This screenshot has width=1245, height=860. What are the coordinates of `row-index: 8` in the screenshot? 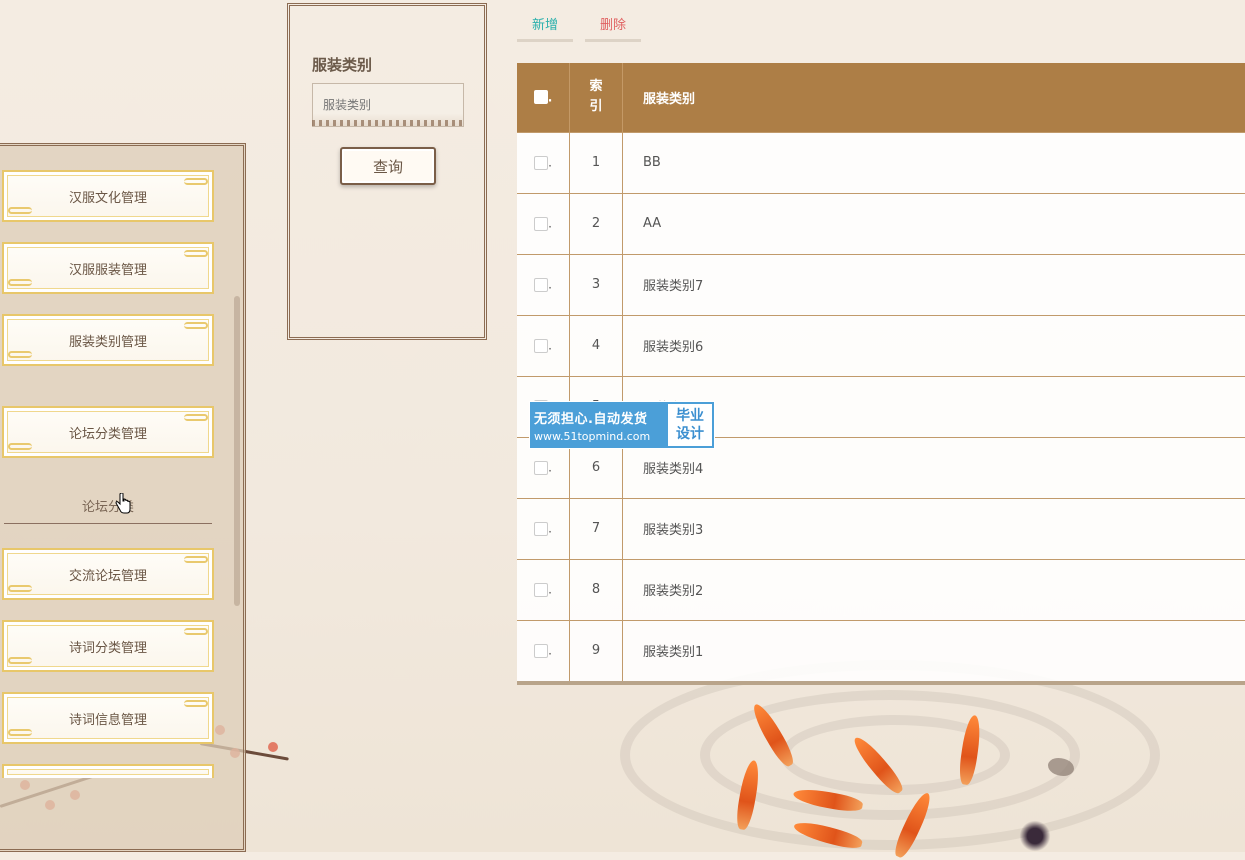 It's located at (596, 589).